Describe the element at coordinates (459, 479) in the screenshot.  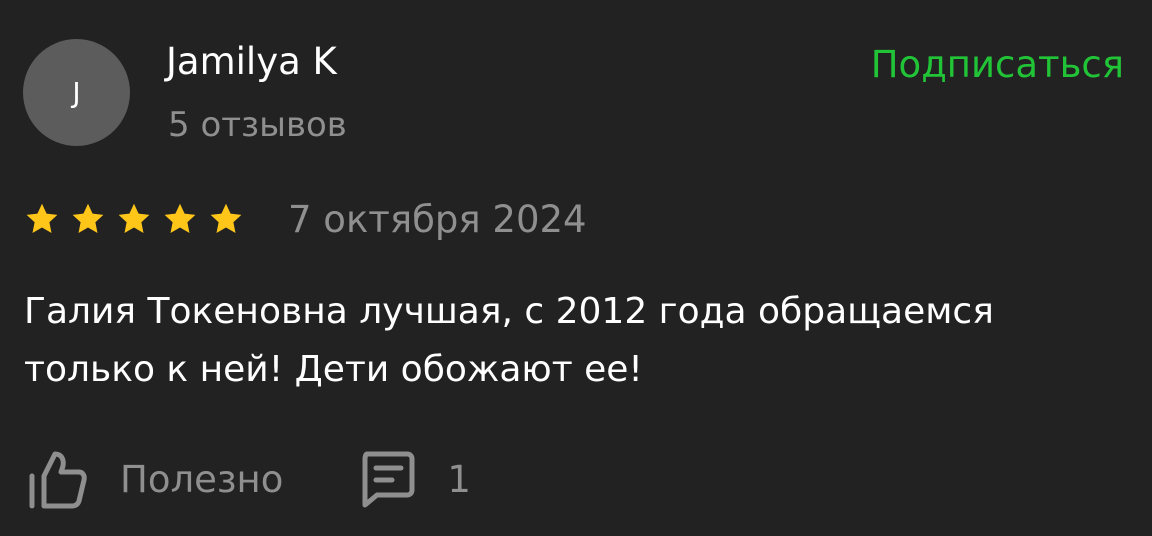
I see `comments-count: 1` at that location.